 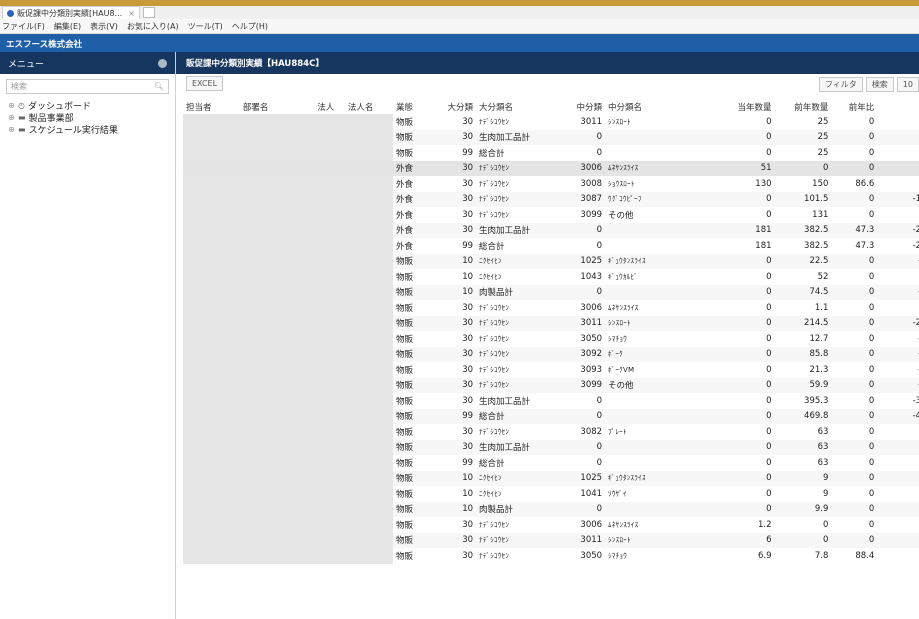 I want to click on table-cell, so click(x=657, y=416).